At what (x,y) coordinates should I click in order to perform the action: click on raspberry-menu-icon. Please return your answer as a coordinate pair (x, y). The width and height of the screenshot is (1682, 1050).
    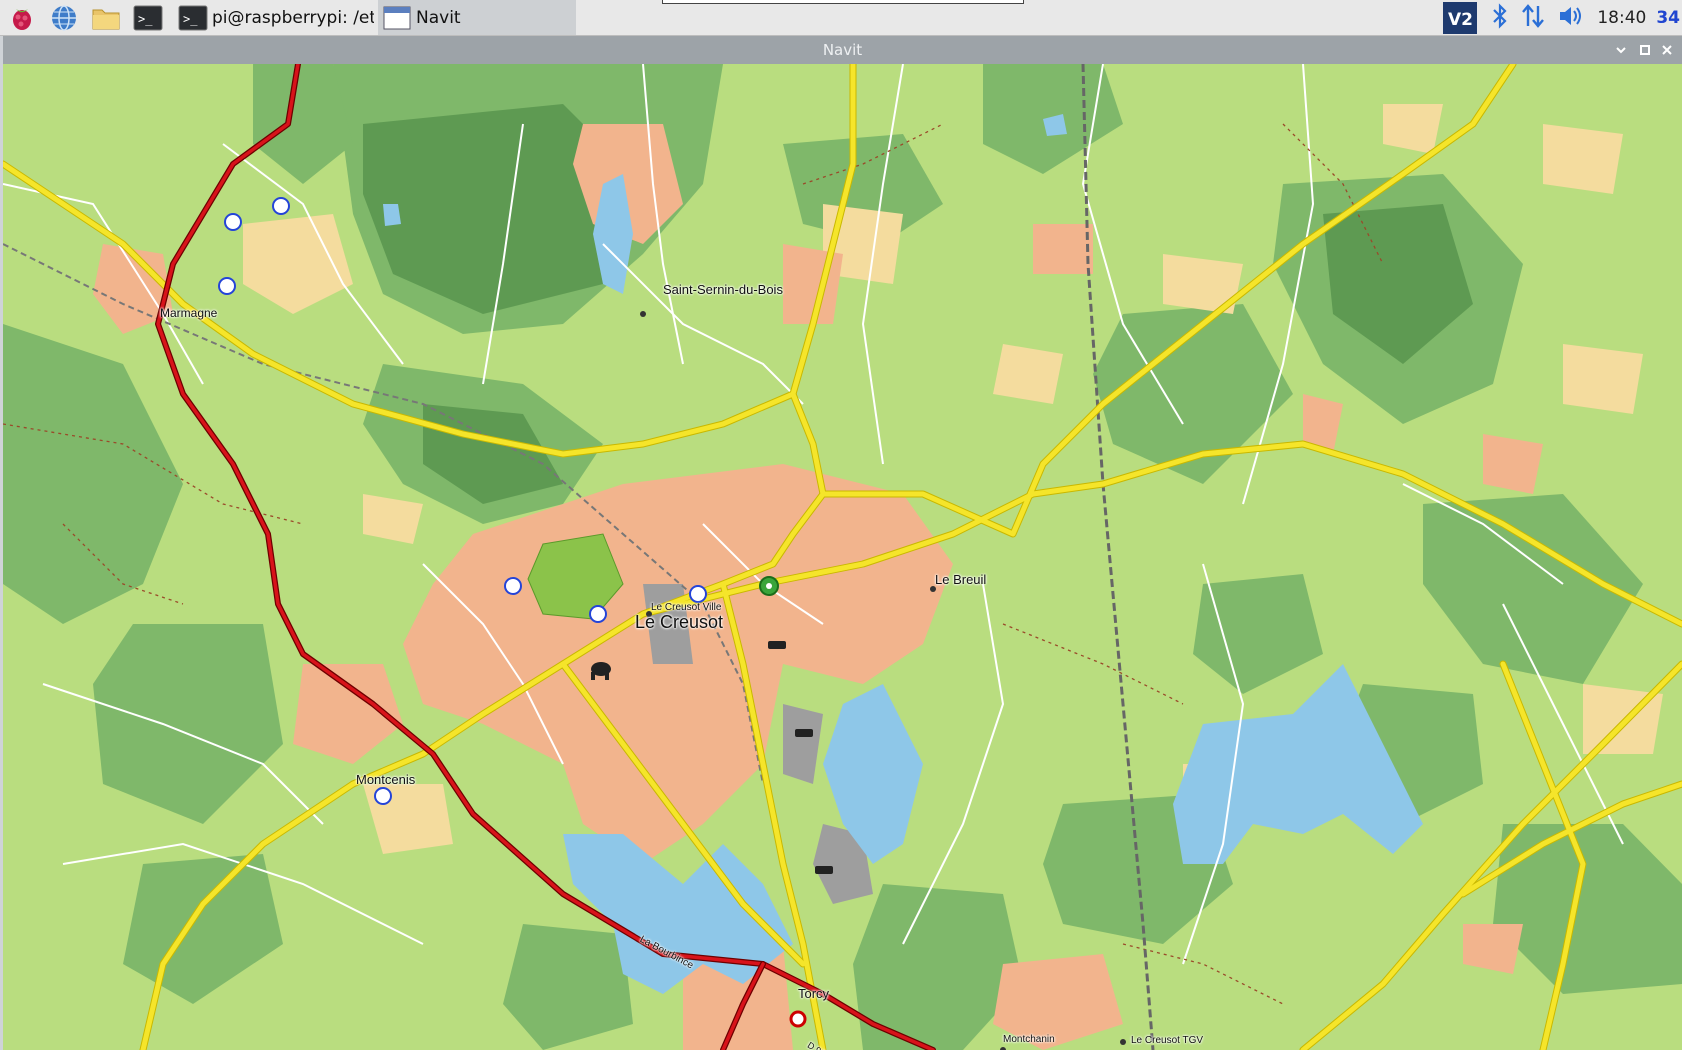
    Looking at the image, I should click on (22, 17).